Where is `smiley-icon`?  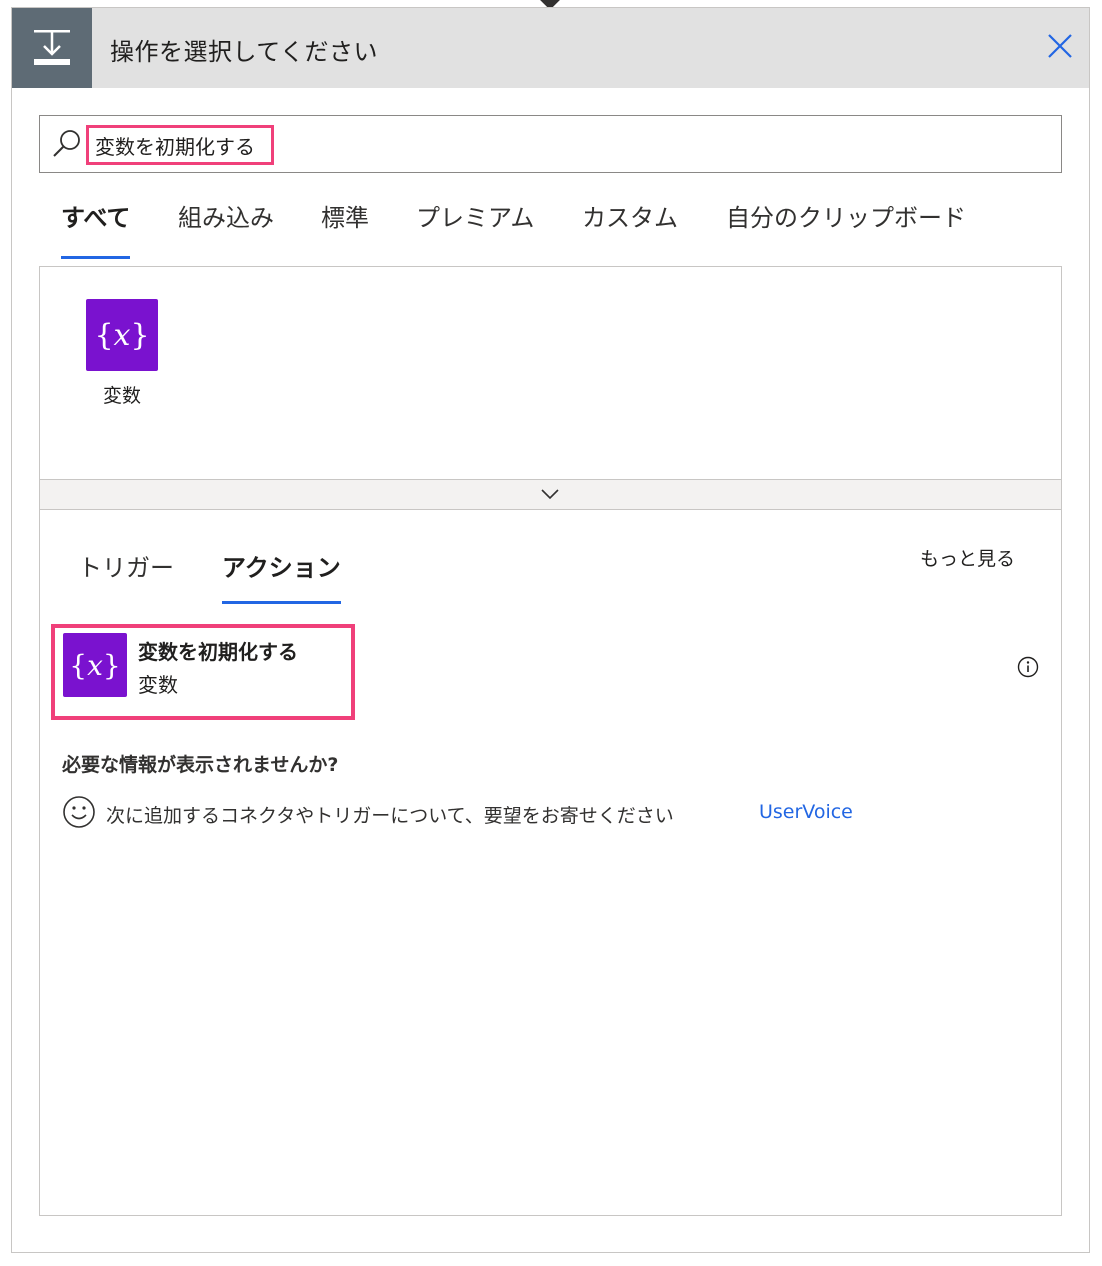 smiley-icon is located at coordinates (79, 812).